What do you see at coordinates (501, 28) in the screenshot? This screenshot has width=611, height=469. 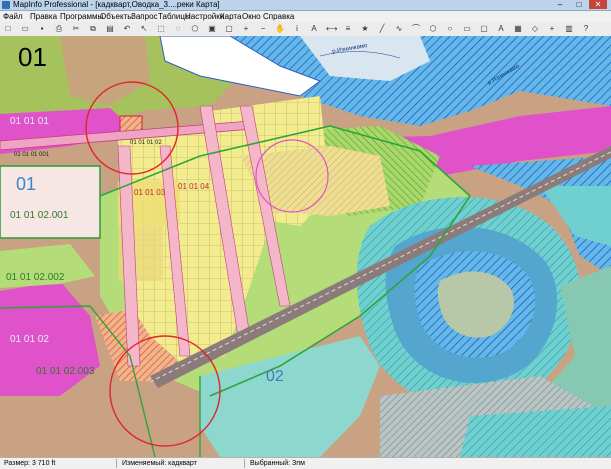 I see `text-icon: A` at bounding box center [501, 28].